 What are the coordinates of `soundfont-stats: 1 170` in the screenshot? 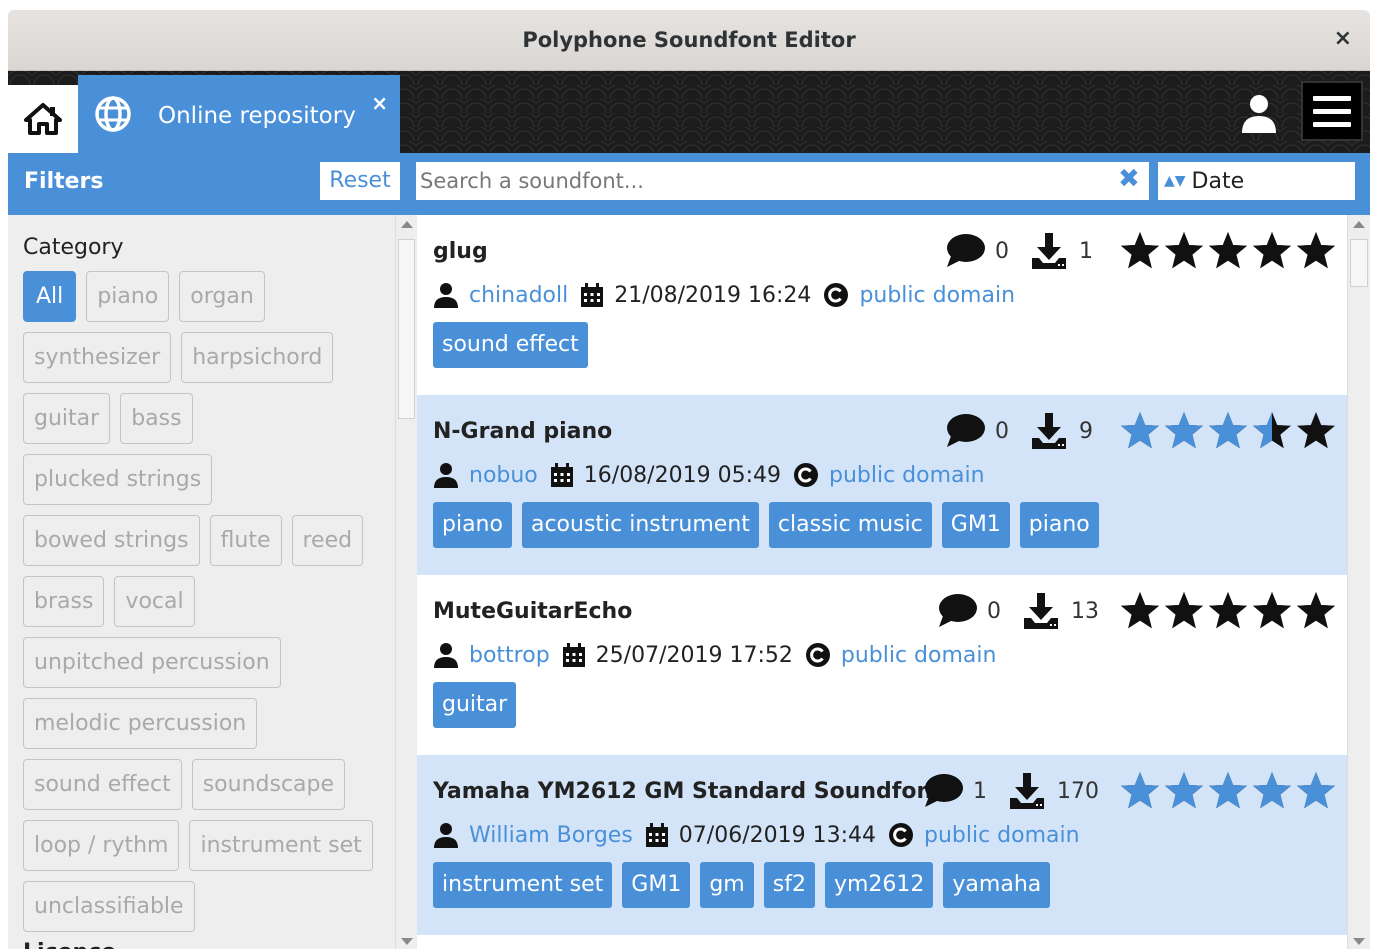 It's located at (1130, 791).